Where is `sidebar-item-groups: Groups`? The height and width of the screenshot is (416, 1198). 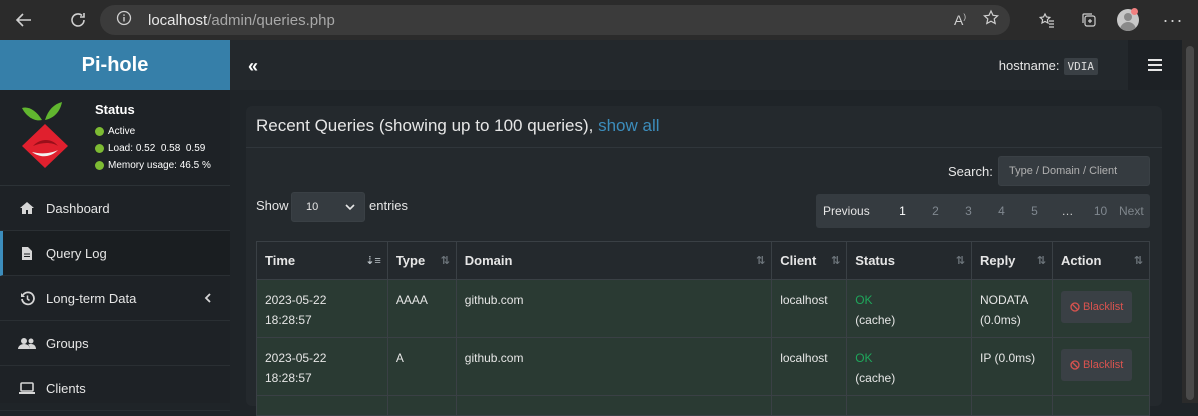 sidebar-item-groups: Groups is located at coordinates (115, 343).